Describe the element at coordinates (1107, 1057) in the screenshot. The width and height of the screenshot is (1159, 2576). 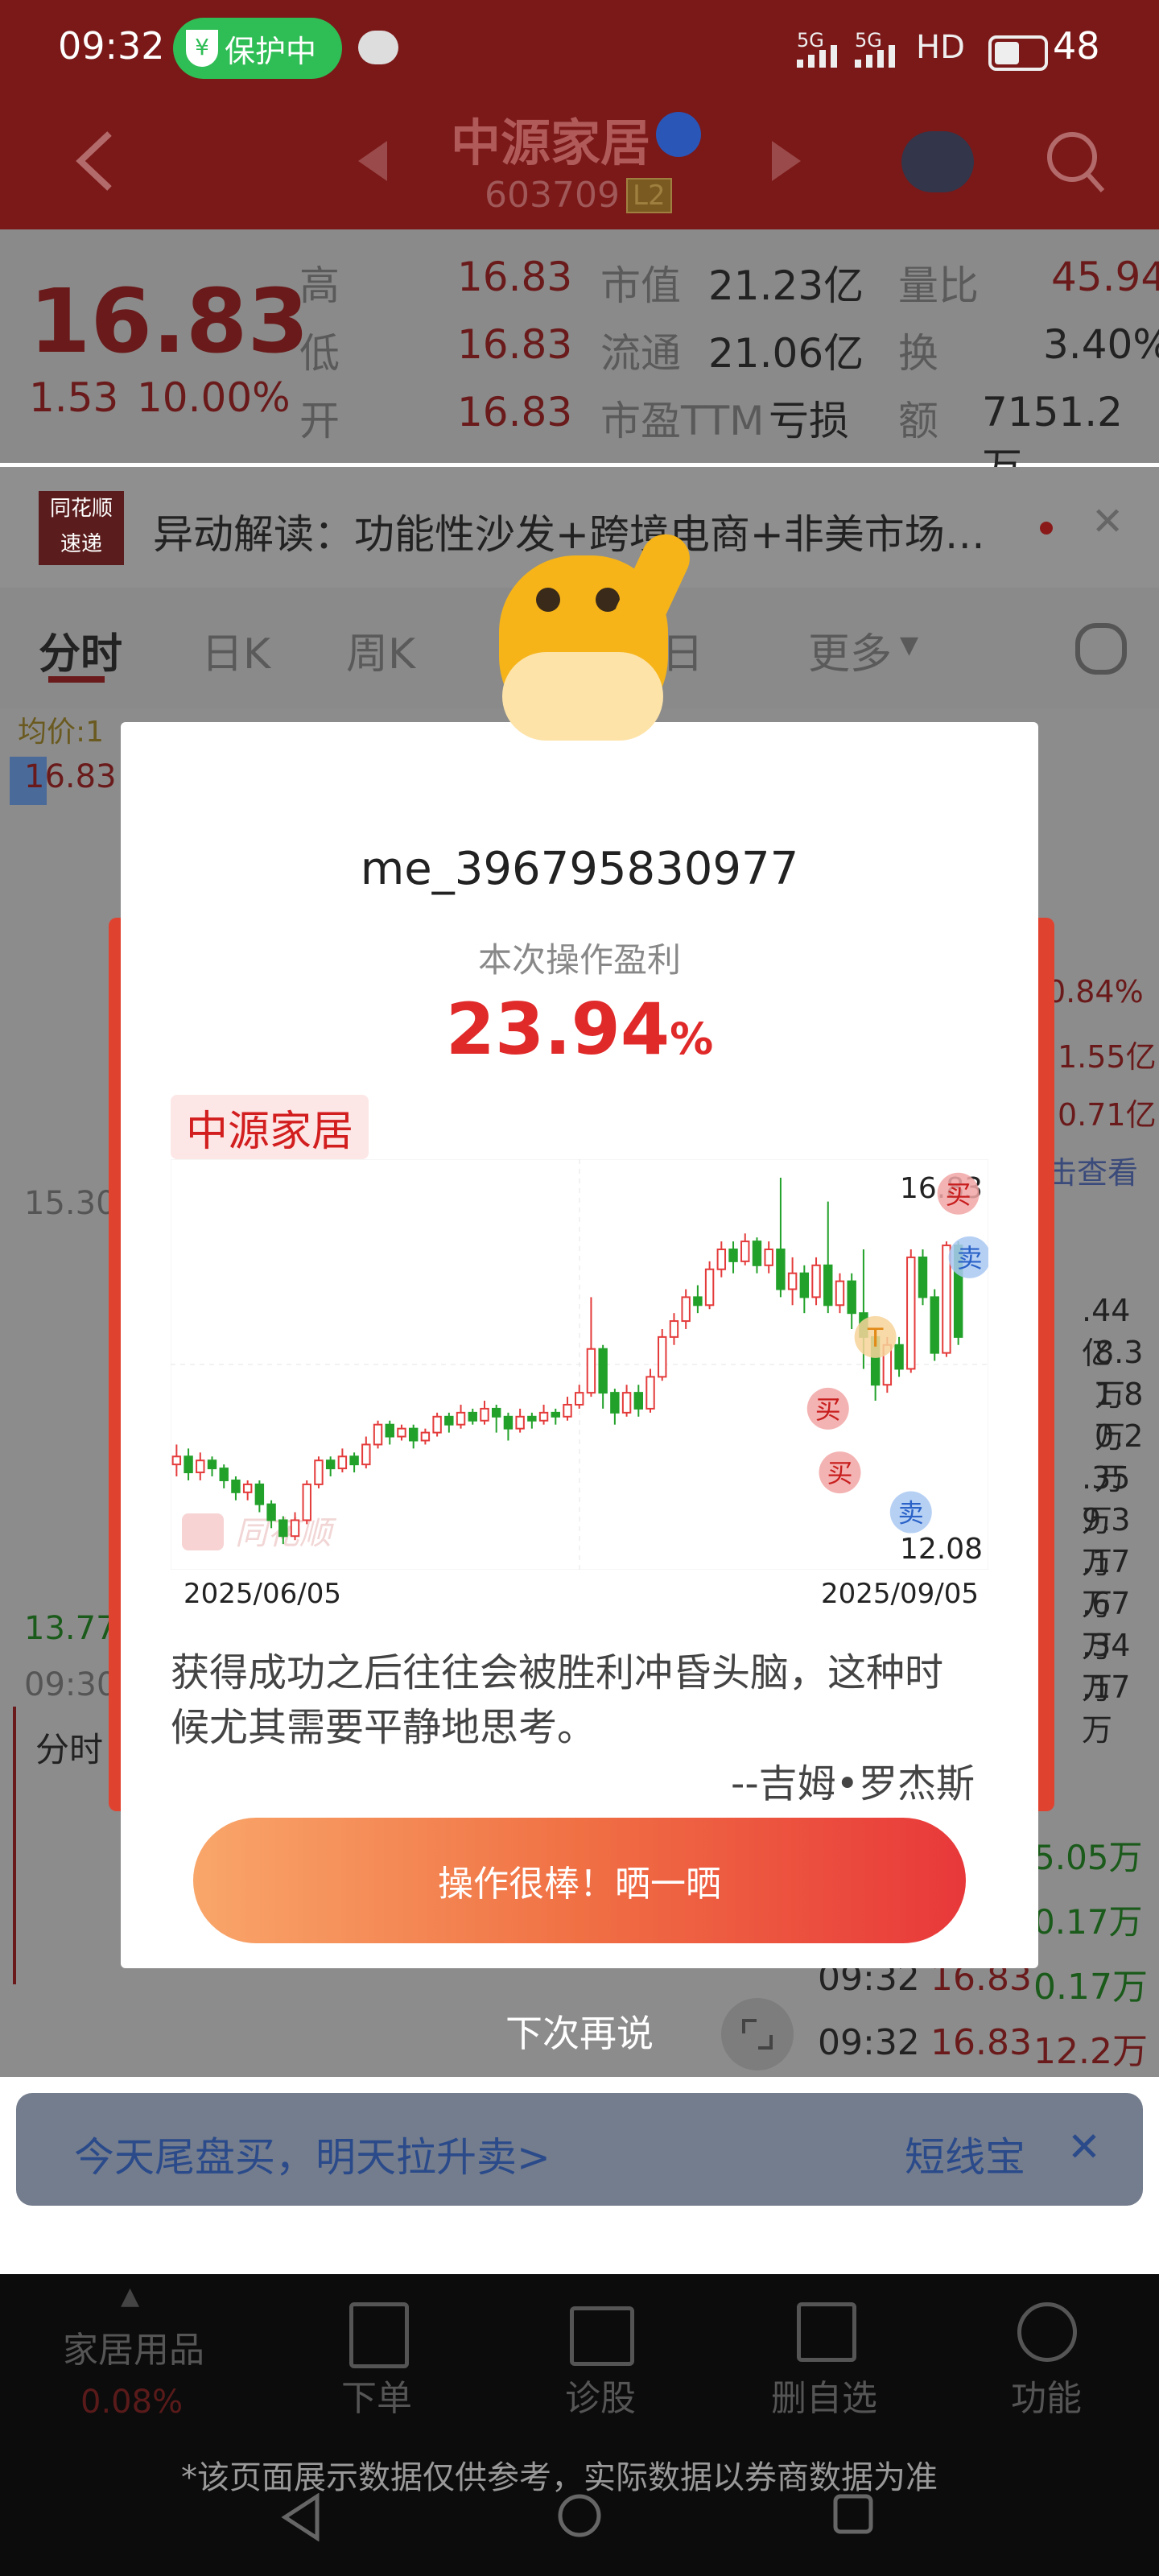
I see `right-value: 1.55亿` at that location.